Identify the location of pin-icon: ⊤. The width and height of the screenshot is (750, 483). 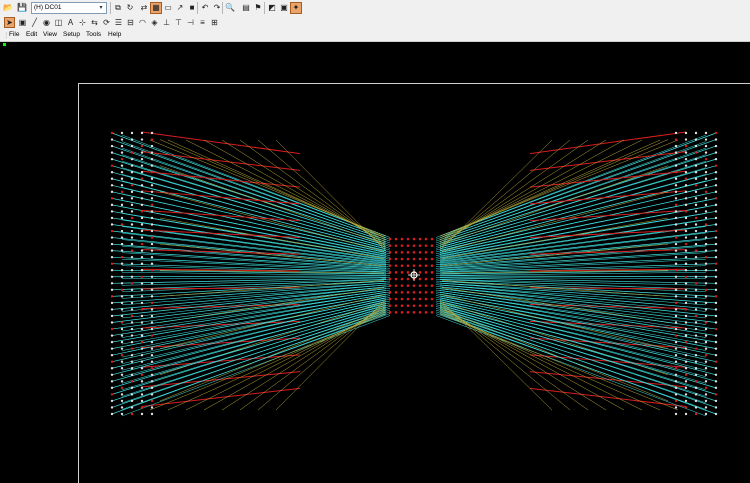
(178, 22).